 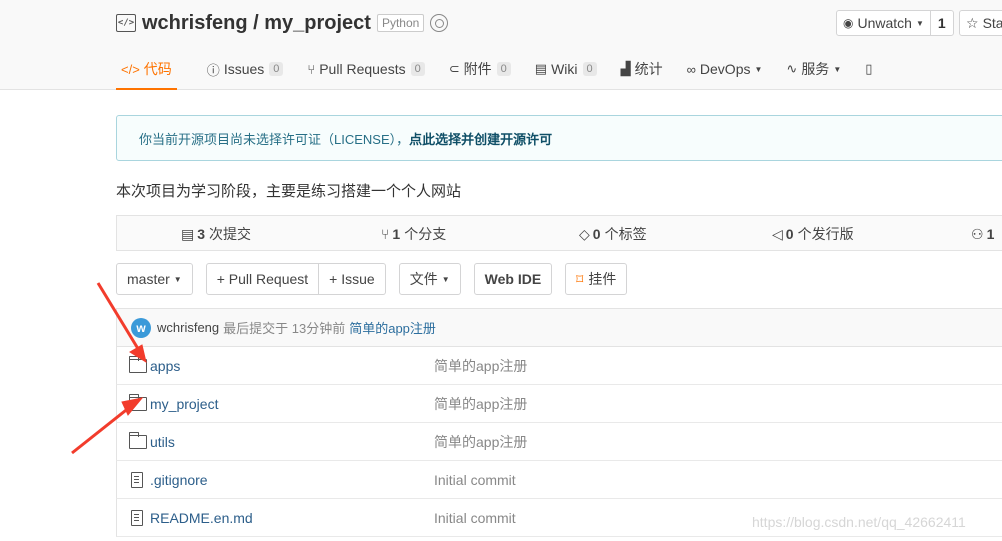 I want to click on tab-code: </> 代码, so click(x=146, y=70).